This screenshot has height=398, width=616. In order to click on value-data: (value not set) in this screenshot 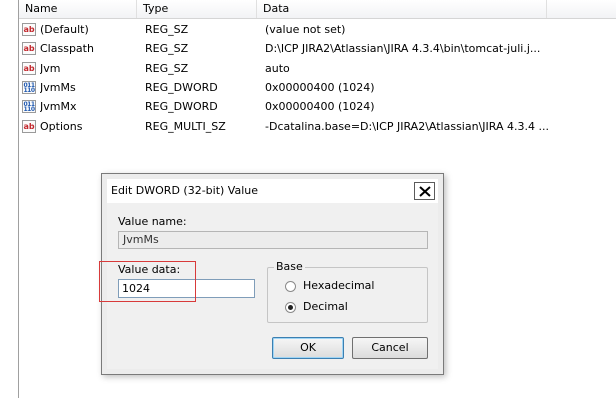, I will do `click(305, 29)`.